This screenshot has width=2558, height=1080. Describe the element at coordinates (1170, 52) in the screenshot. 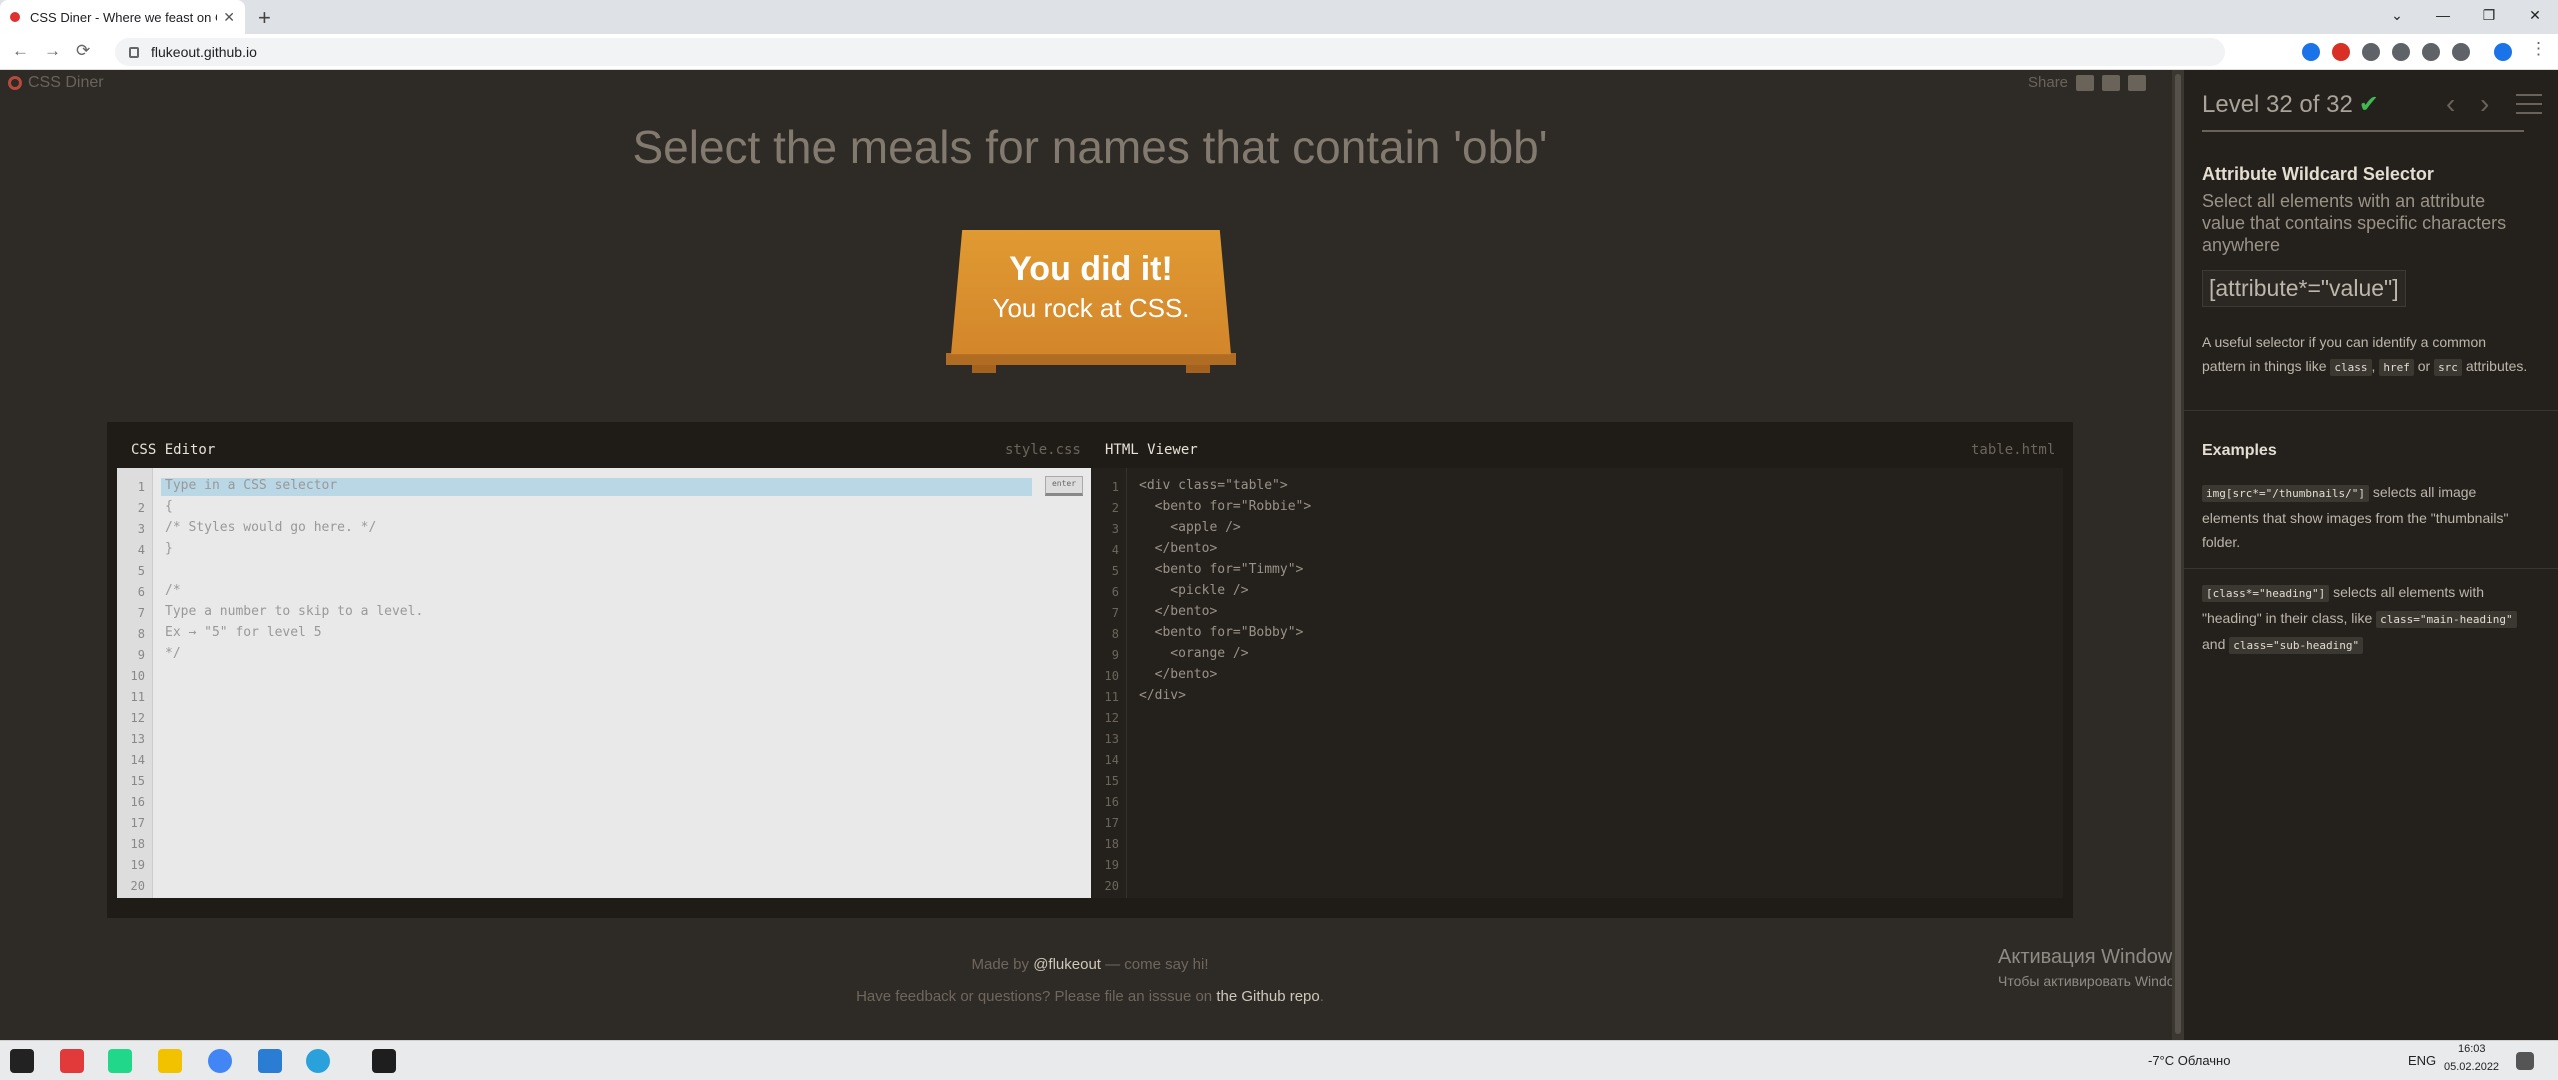

I see `address-bar: flukeout.github.io` at that location.